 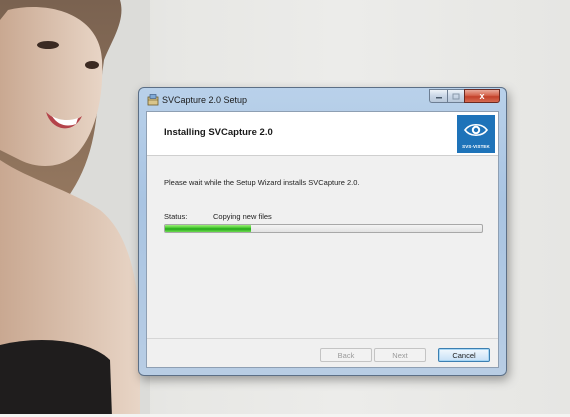 I want to click on progress-fill, so click(x=208, y=228).